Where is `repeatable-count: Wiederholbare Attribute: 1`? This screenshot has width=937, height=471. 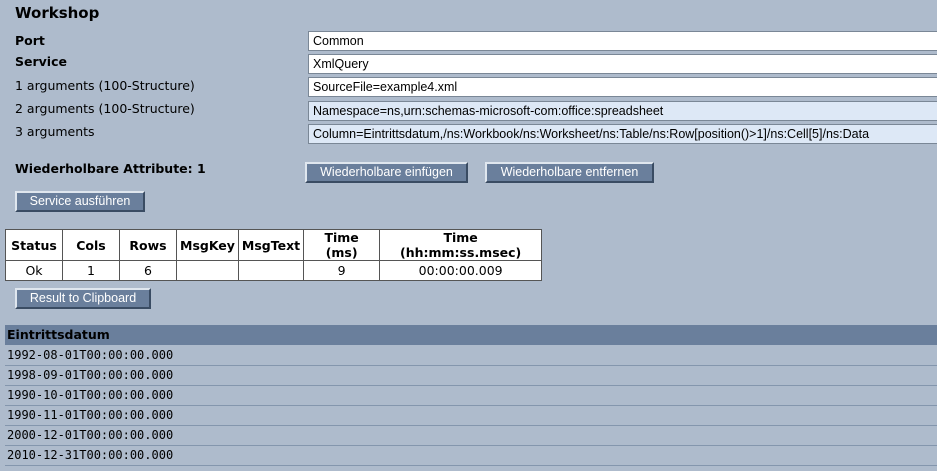
repeatable-count: Wiederholbare Attribute: 1 is located at coordinates (110, 168).